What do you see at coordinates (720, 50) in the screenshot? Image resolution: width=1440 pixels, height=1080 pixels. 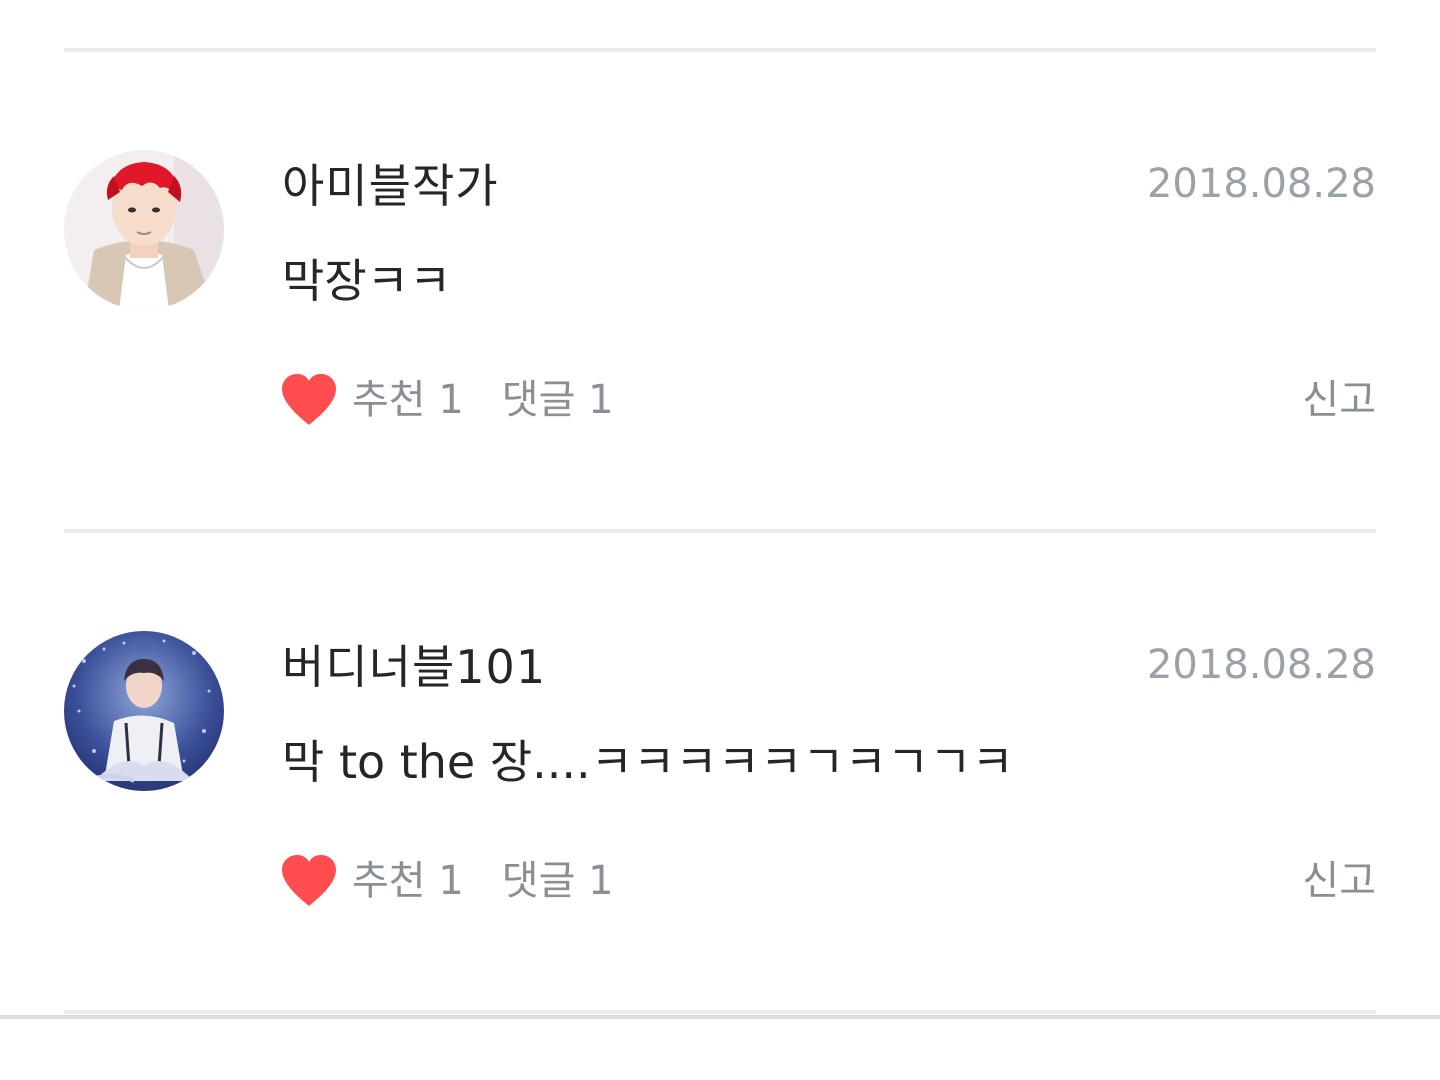 I see `divider-top` at bounding box center [720, 50].